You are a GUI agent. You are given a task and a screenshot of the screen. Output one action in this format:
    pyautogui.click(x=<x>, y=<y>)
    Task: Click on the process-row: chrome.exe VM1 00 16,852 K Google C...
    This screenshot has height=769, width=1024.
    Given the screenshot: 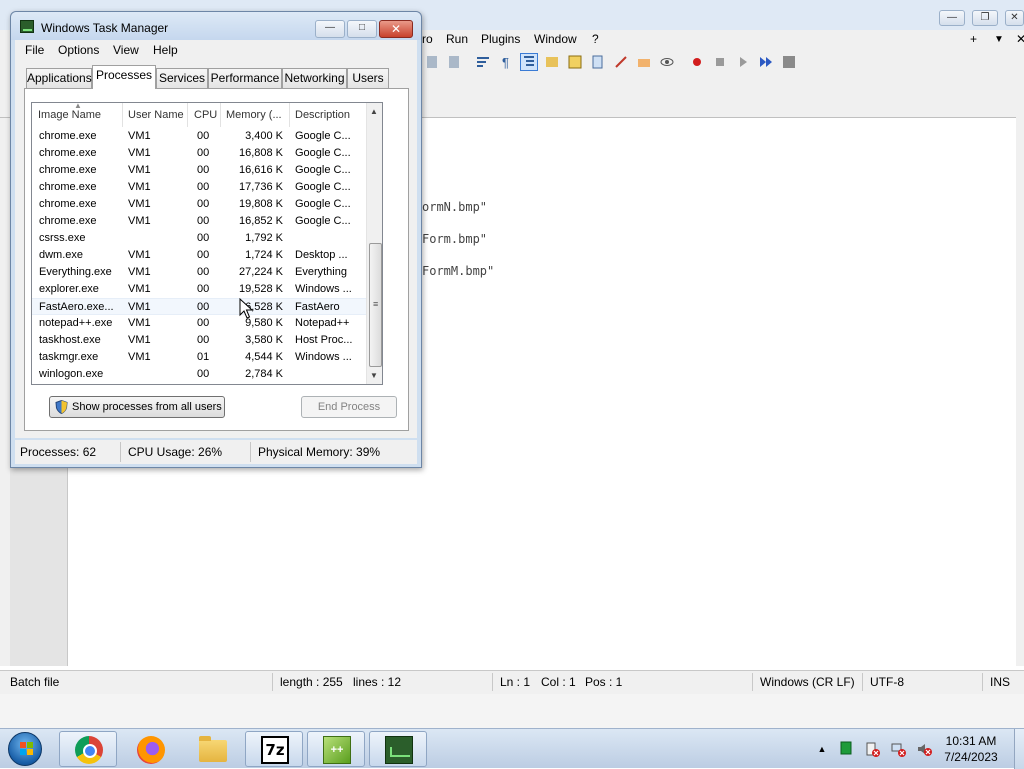 What is the action you would take?
    pyautogui.click(x=199, y=221)
    